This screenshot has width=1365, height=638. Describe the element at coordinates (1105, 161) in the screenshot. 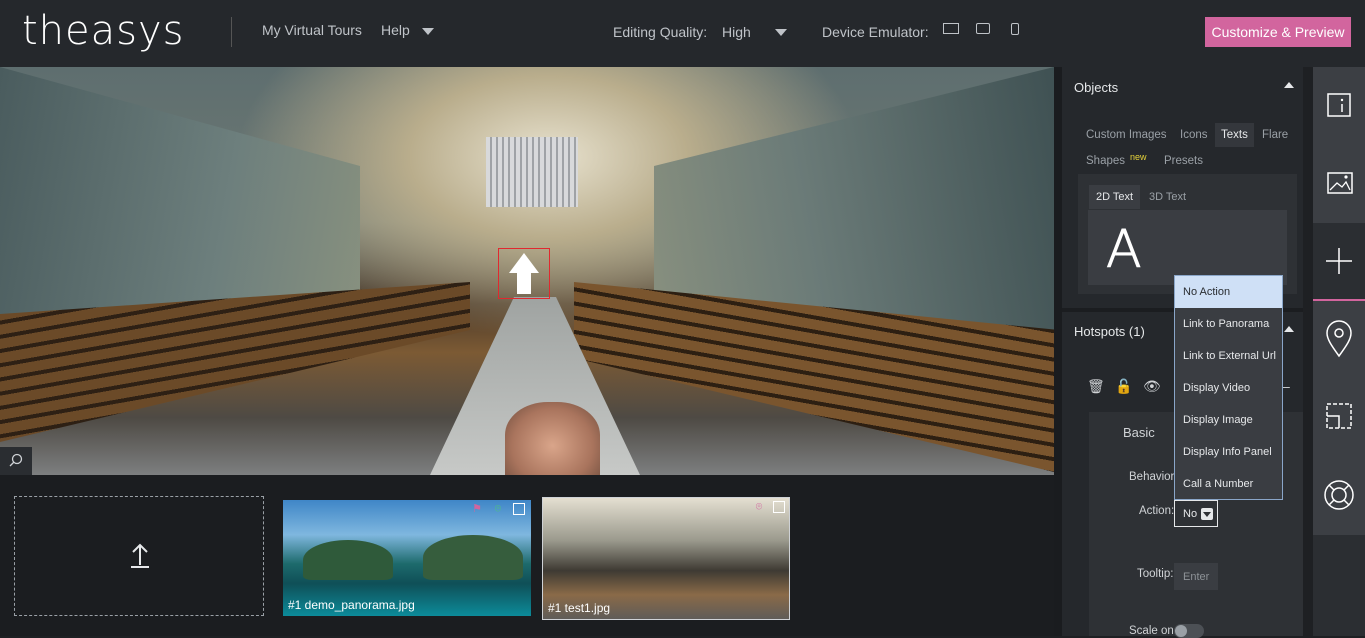

I see `tab-shapes: Shapes` at that location.